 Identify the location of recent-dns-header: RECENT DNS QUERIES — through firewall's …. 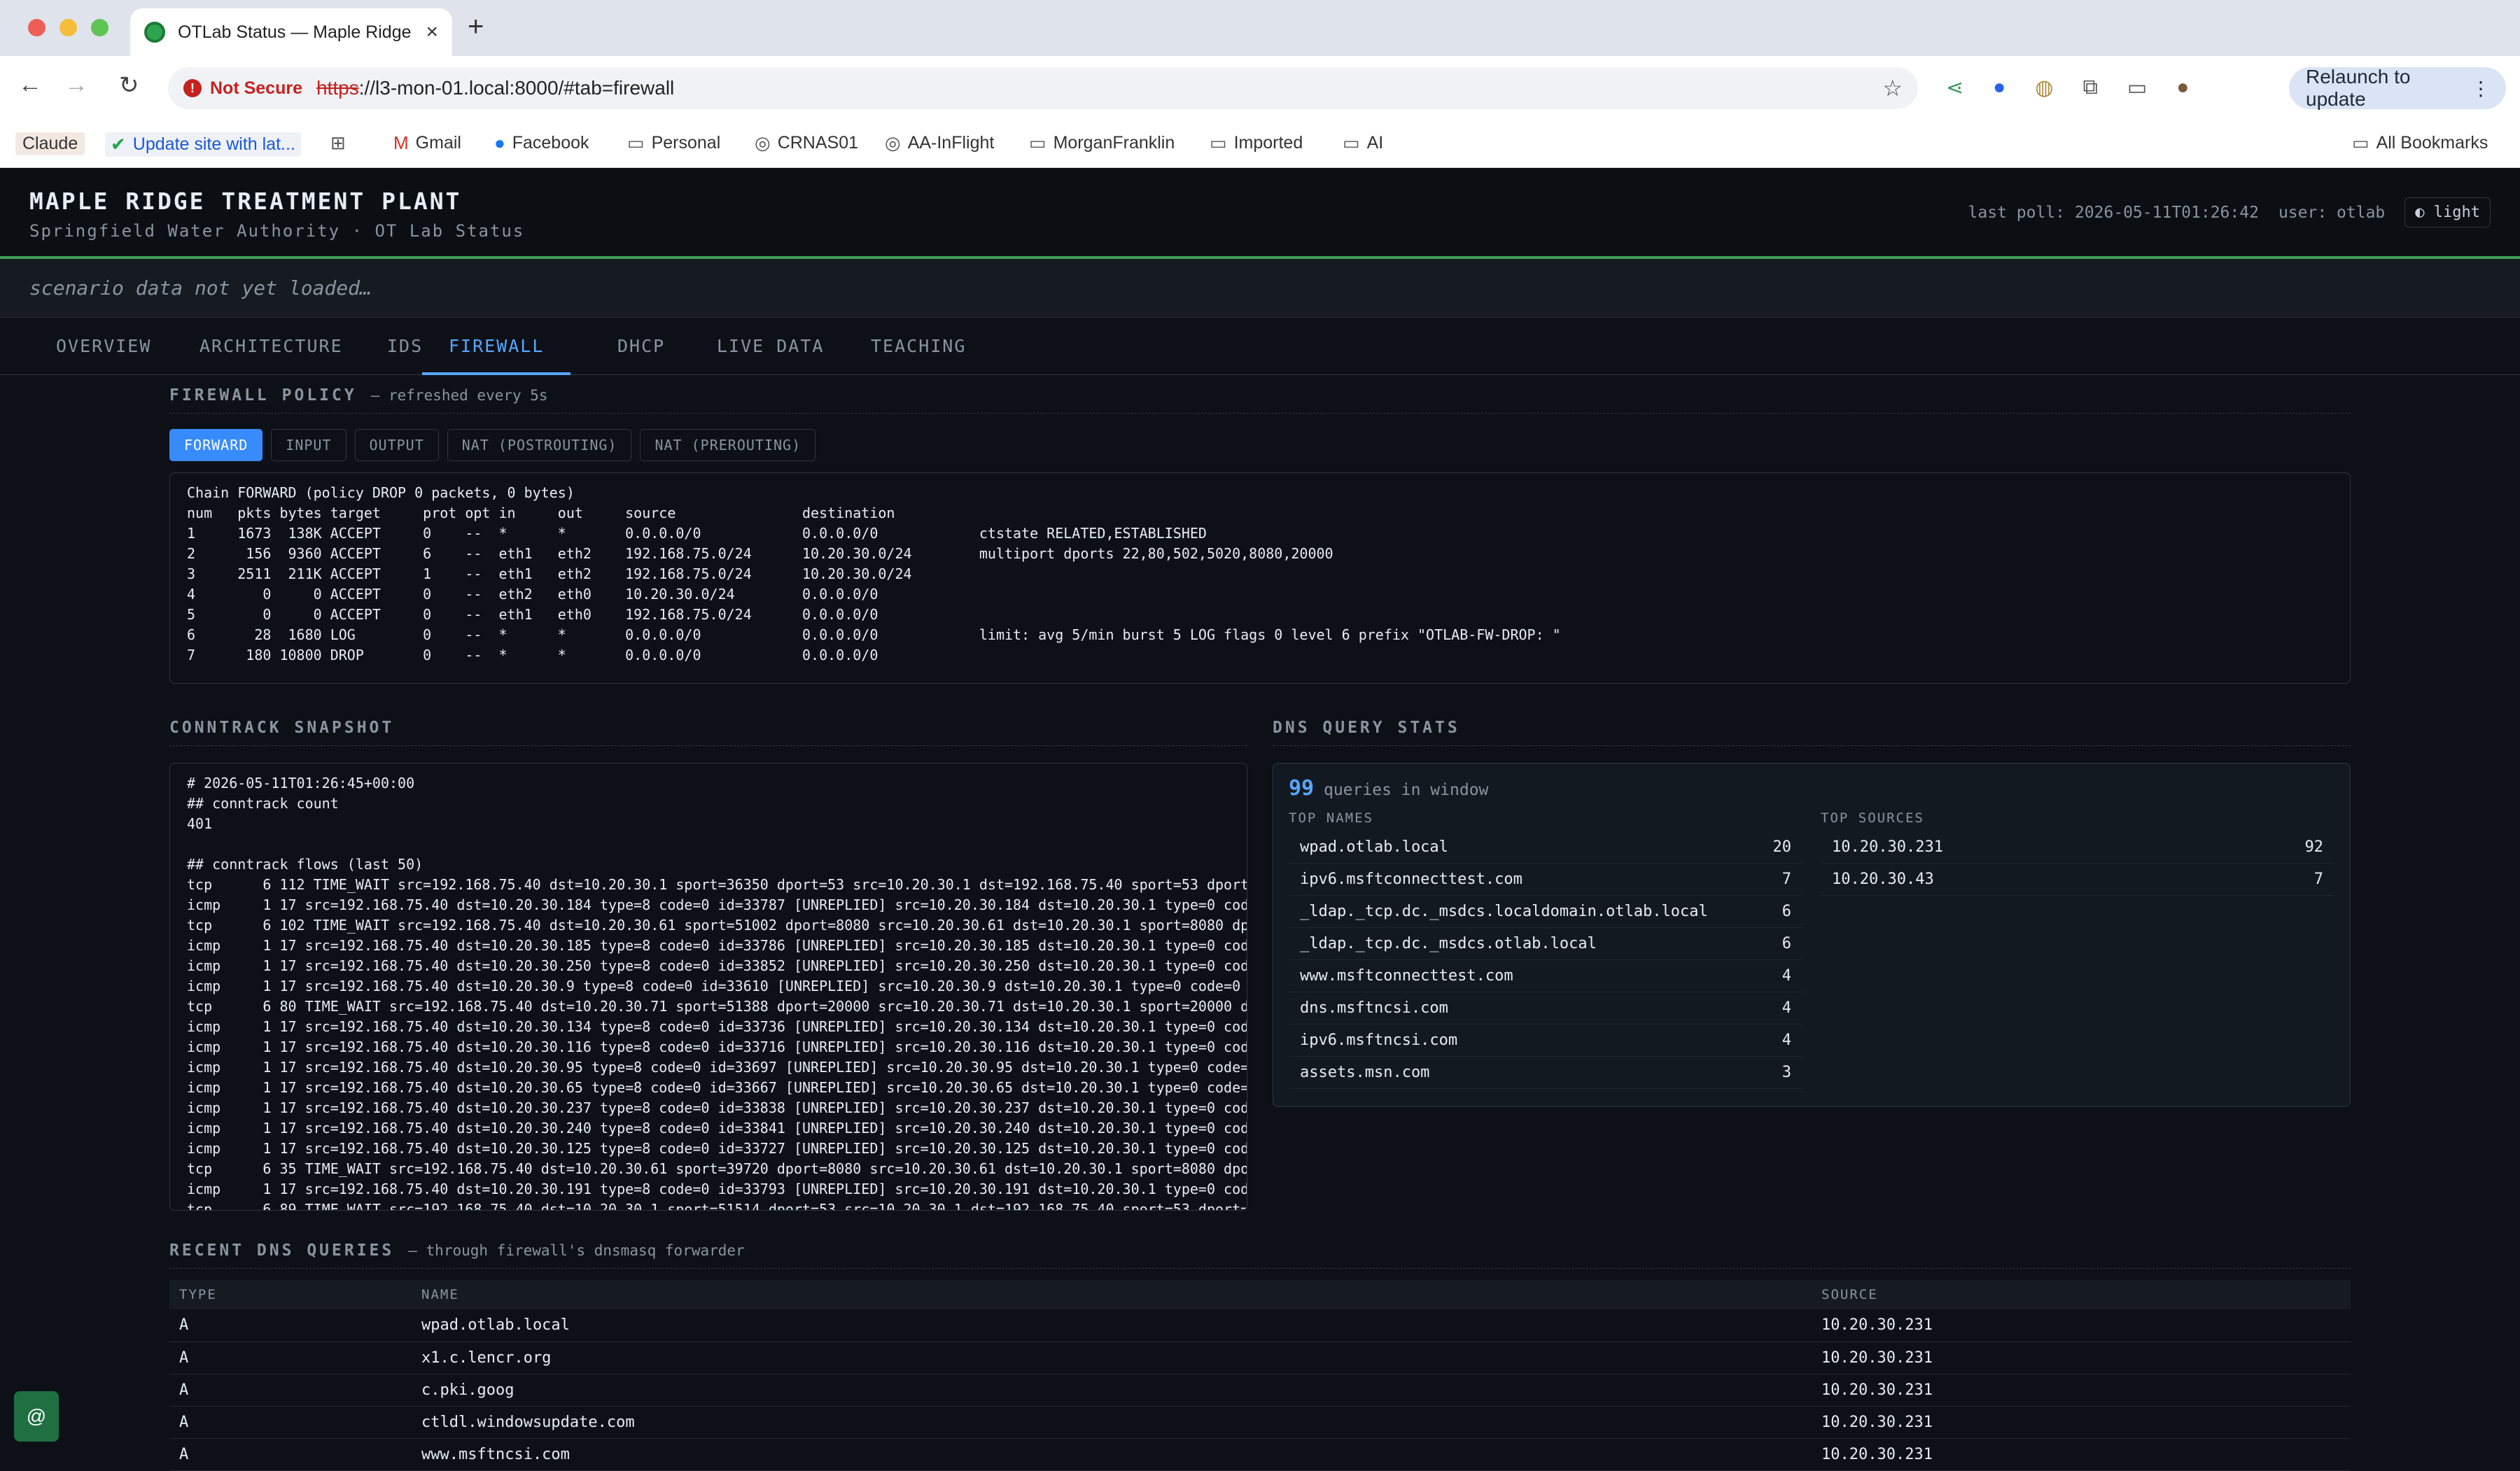
(1260, 1255).